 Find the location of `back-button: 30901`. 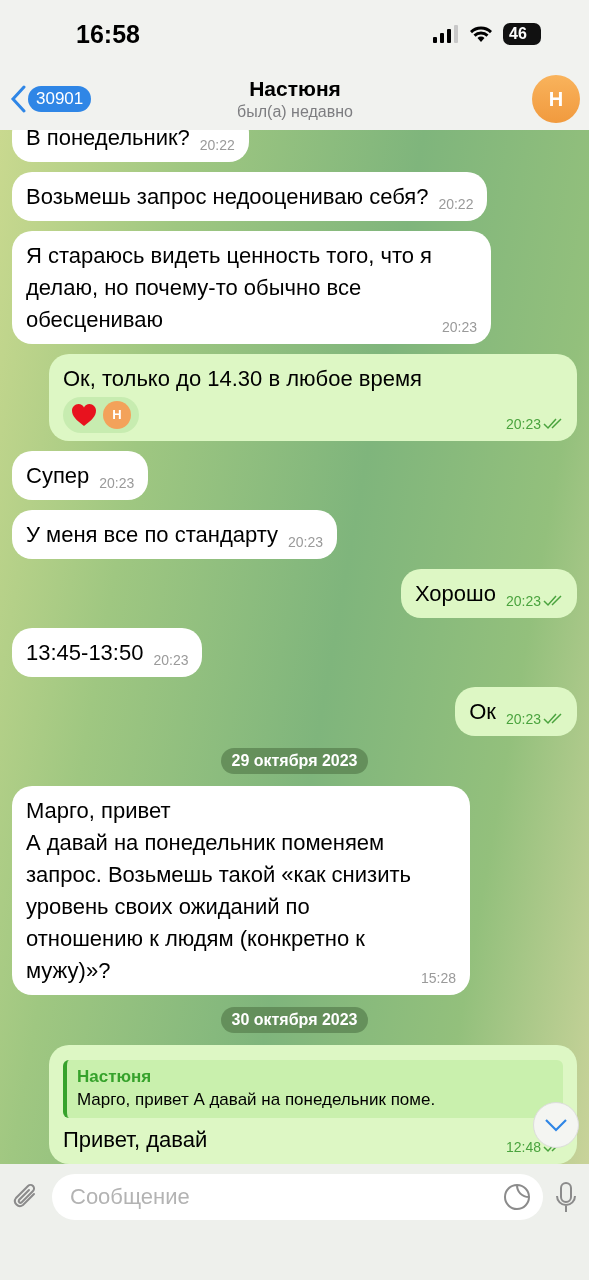

back-button: 30901 is located at coordinates (70, 99).